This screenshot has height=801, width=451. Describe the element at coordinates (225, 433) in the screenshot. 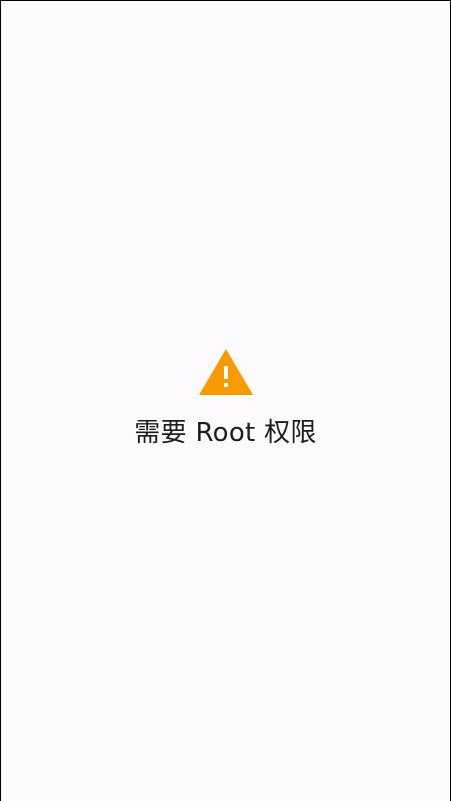

I see `root-required-message: 需要 Root 权限` at that location.